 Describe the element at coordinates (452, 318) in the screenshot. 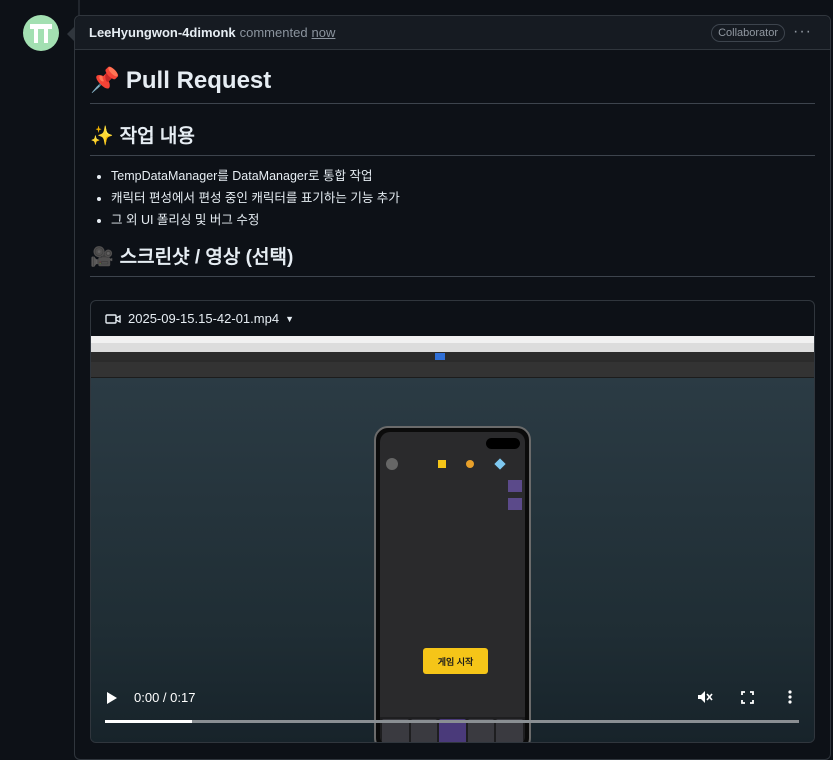

I see `video-file-header: 2025-09-15.15-42-01.mp4 ▼` at that location.